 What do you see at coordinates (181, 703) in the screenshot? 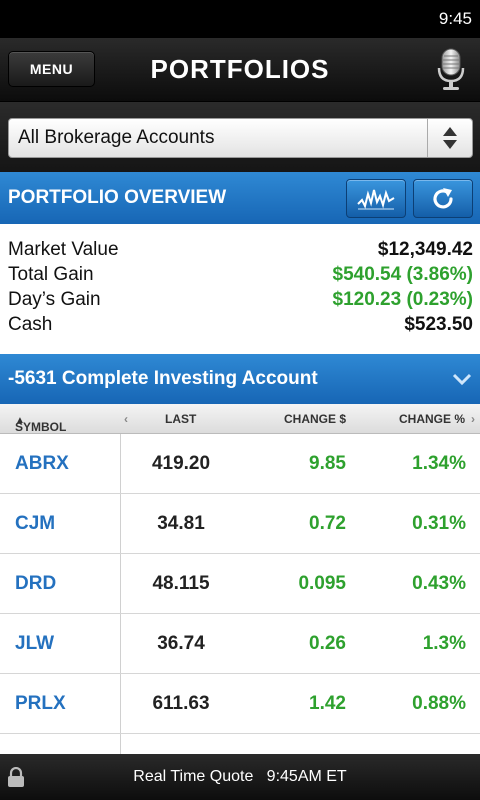
I see `last-cell: 611.63` at bounding box center [181, 703].